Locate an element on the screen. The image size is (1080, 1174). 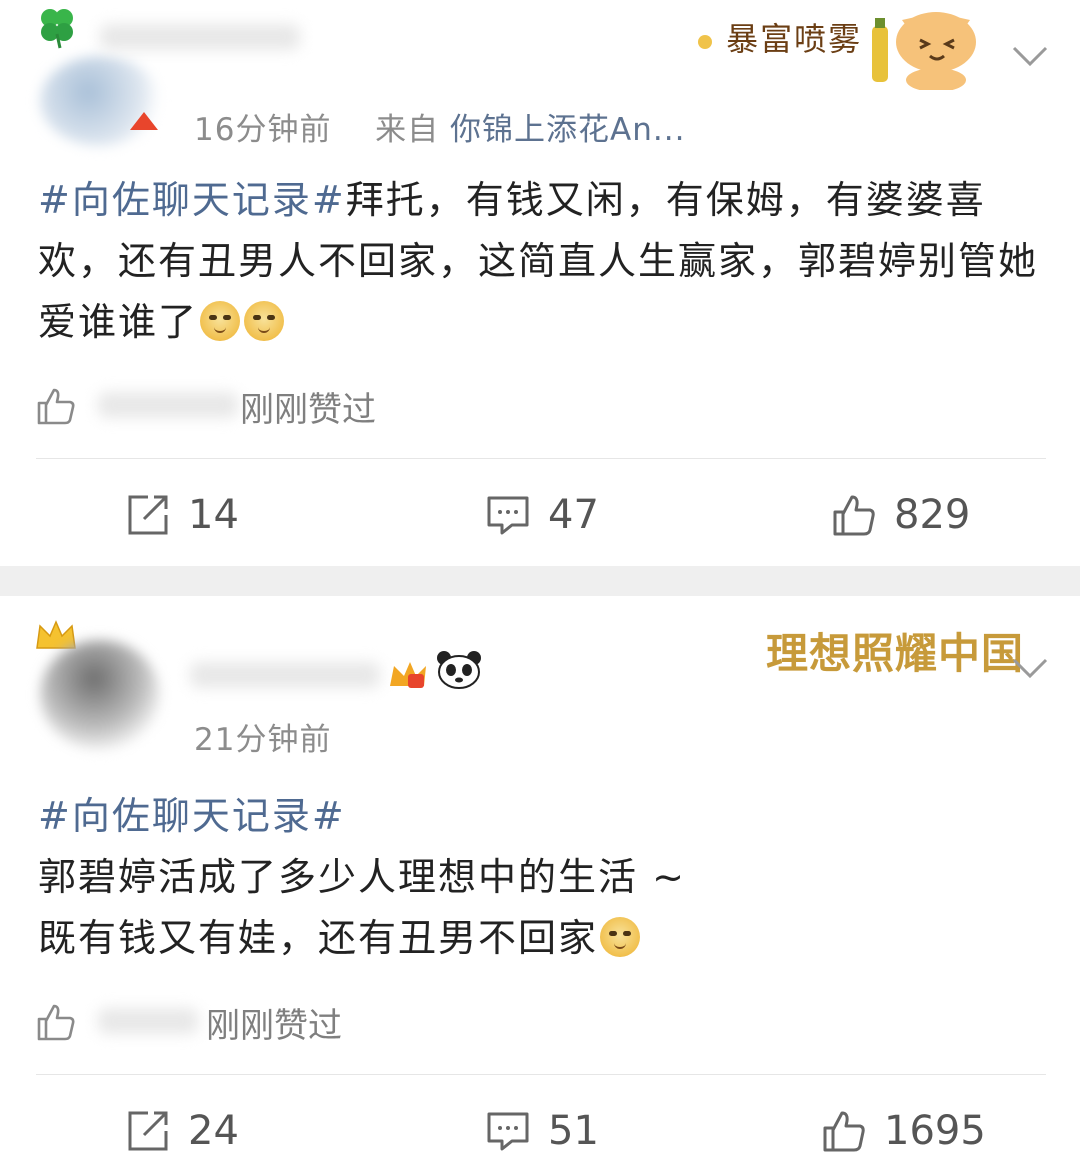
repost-button: 24 is located at coordinates (182, 1131).